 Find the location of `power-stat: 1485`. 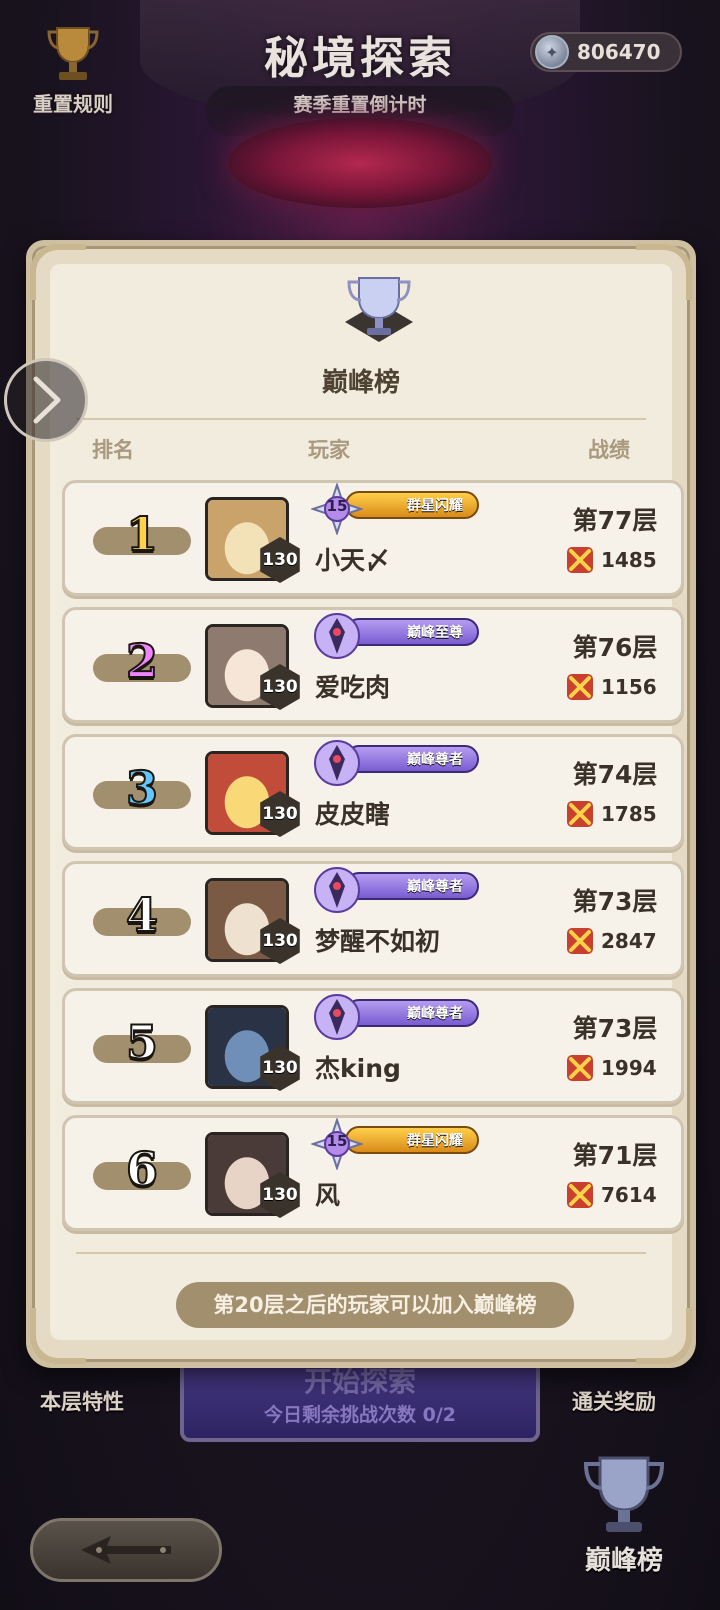

power-stat: 1485 is located at coordinates (611, 560).